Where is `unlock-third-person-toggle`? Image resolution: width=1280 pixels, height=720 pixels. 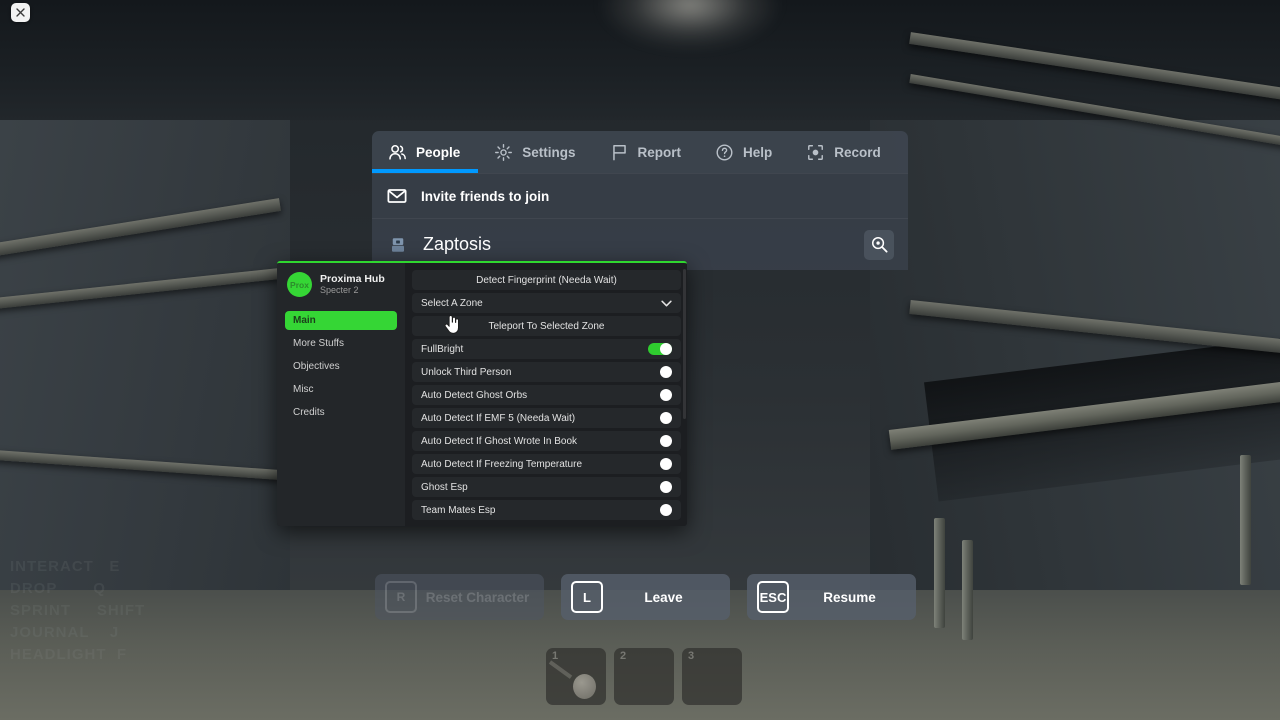
unlock-third-person-toggle is located at coordinates (660, 372).